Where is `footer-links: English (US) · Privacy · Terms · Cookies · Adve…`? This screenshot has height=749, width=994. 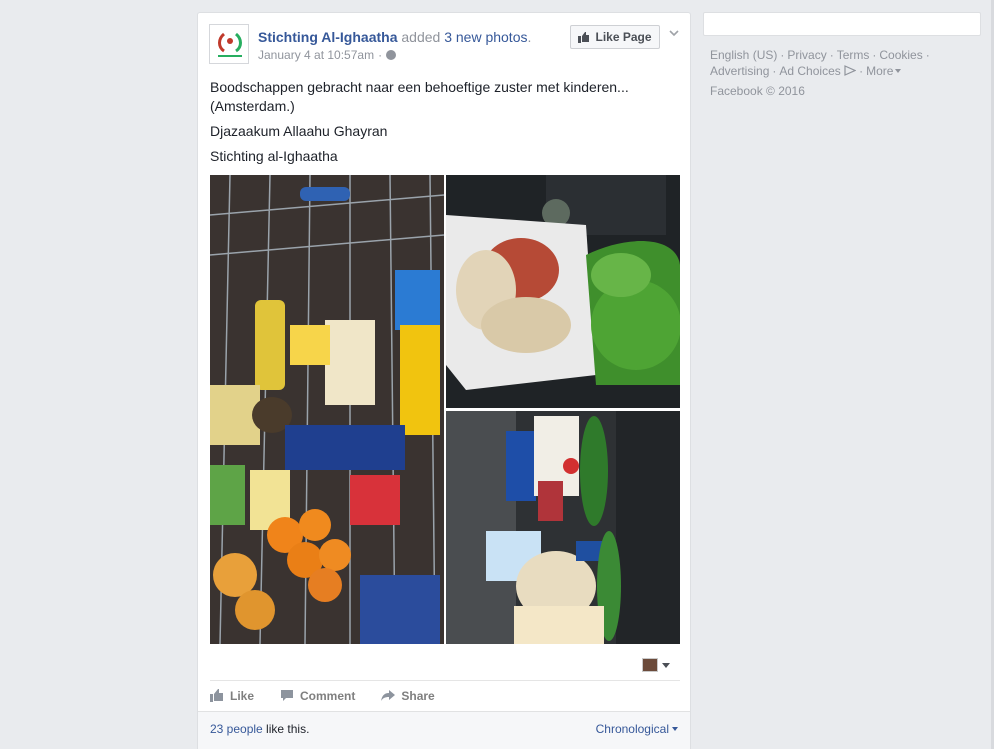 footer-links: English (US) · Privacy · Terms · Cookies · Adve… is located at coordinates (840, 63).